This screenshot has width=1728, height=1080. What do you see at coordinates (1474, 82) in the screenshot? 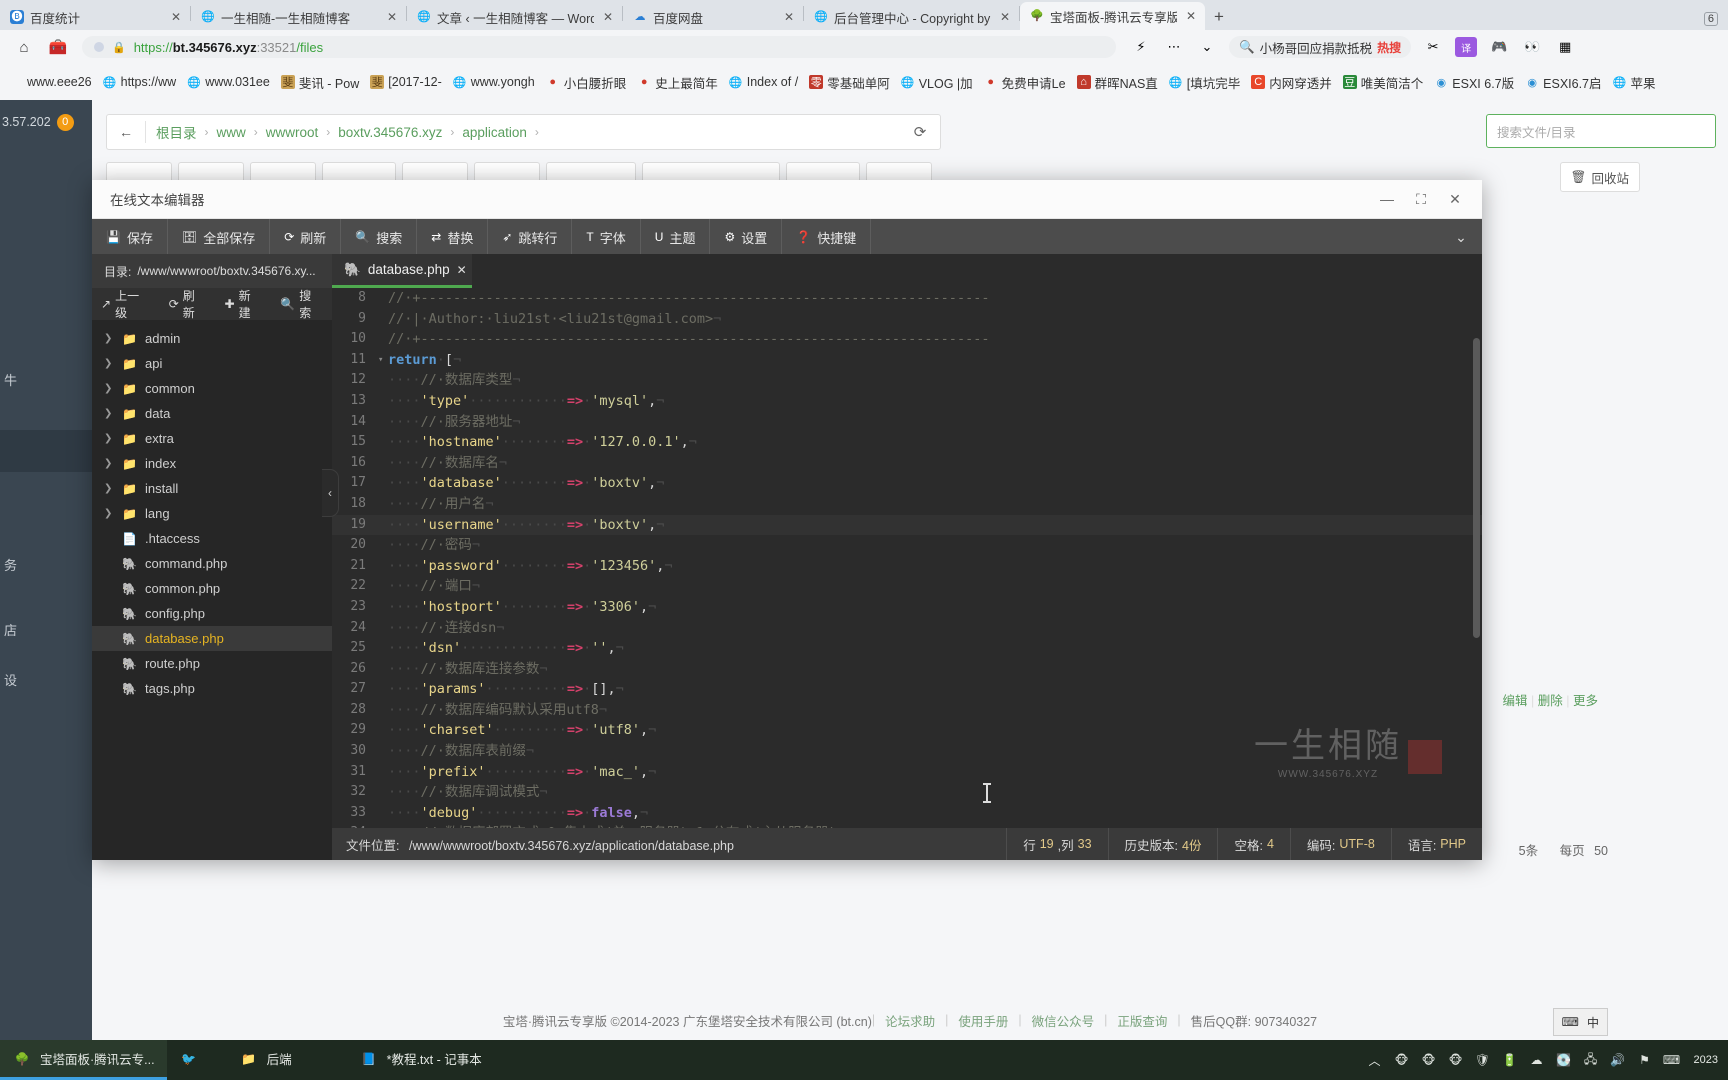
I see `bookmark-16: ◉ ESXI 6.7版` at bounding box center [1474, 82].